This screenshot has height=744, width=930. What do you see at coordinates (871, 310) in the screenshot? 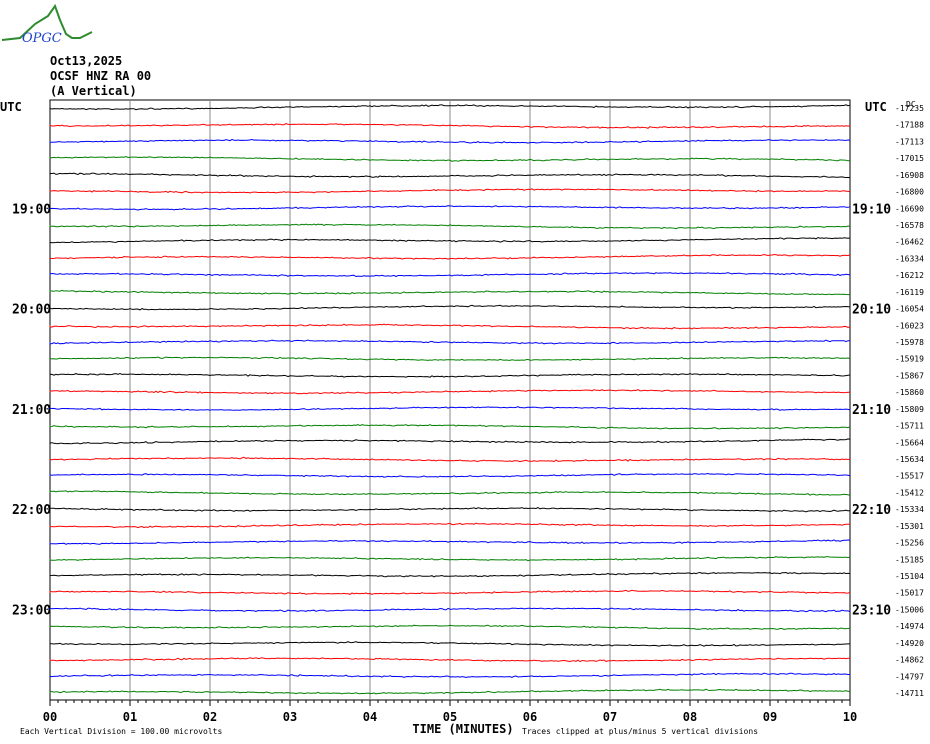
I see `right-hour-label: 20:10` at bounding box center [871, 310].